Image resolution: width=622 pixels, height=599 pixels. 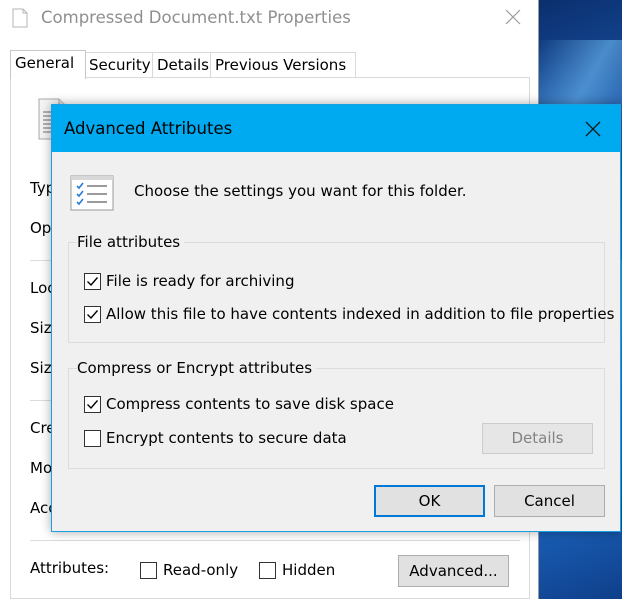 I want to click on file-attributes-title: File attributes, so click(x=131, y=242).